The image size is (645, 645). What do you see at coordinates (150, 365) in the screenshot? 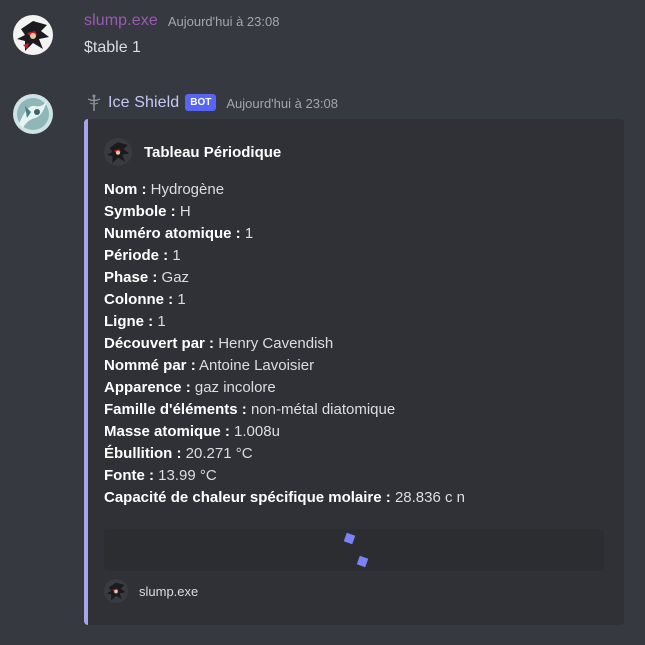
I see `embed-field-name: Nommé par :` at bounding box center [150, 365].